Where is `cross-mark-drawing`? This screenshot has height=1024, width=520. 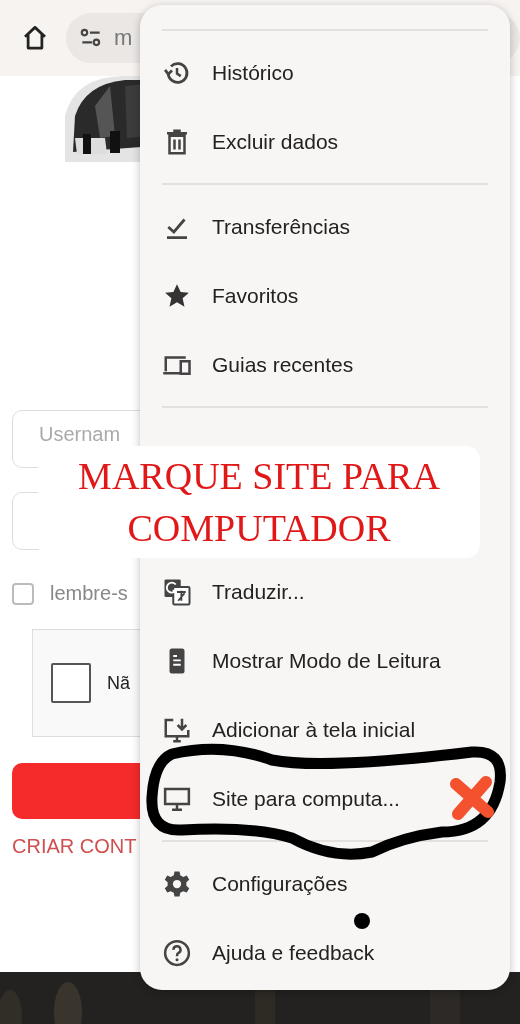 cross-mark-drawing is located at coordinates (472, 798).